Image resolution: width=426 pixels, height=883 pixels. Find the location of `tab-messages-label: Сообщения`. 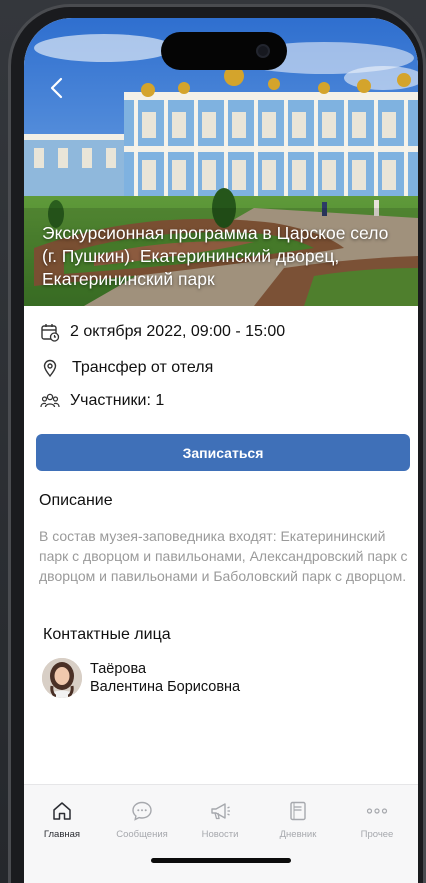

tab-messages-label: Сообщения is located at coordinates (142, 834).